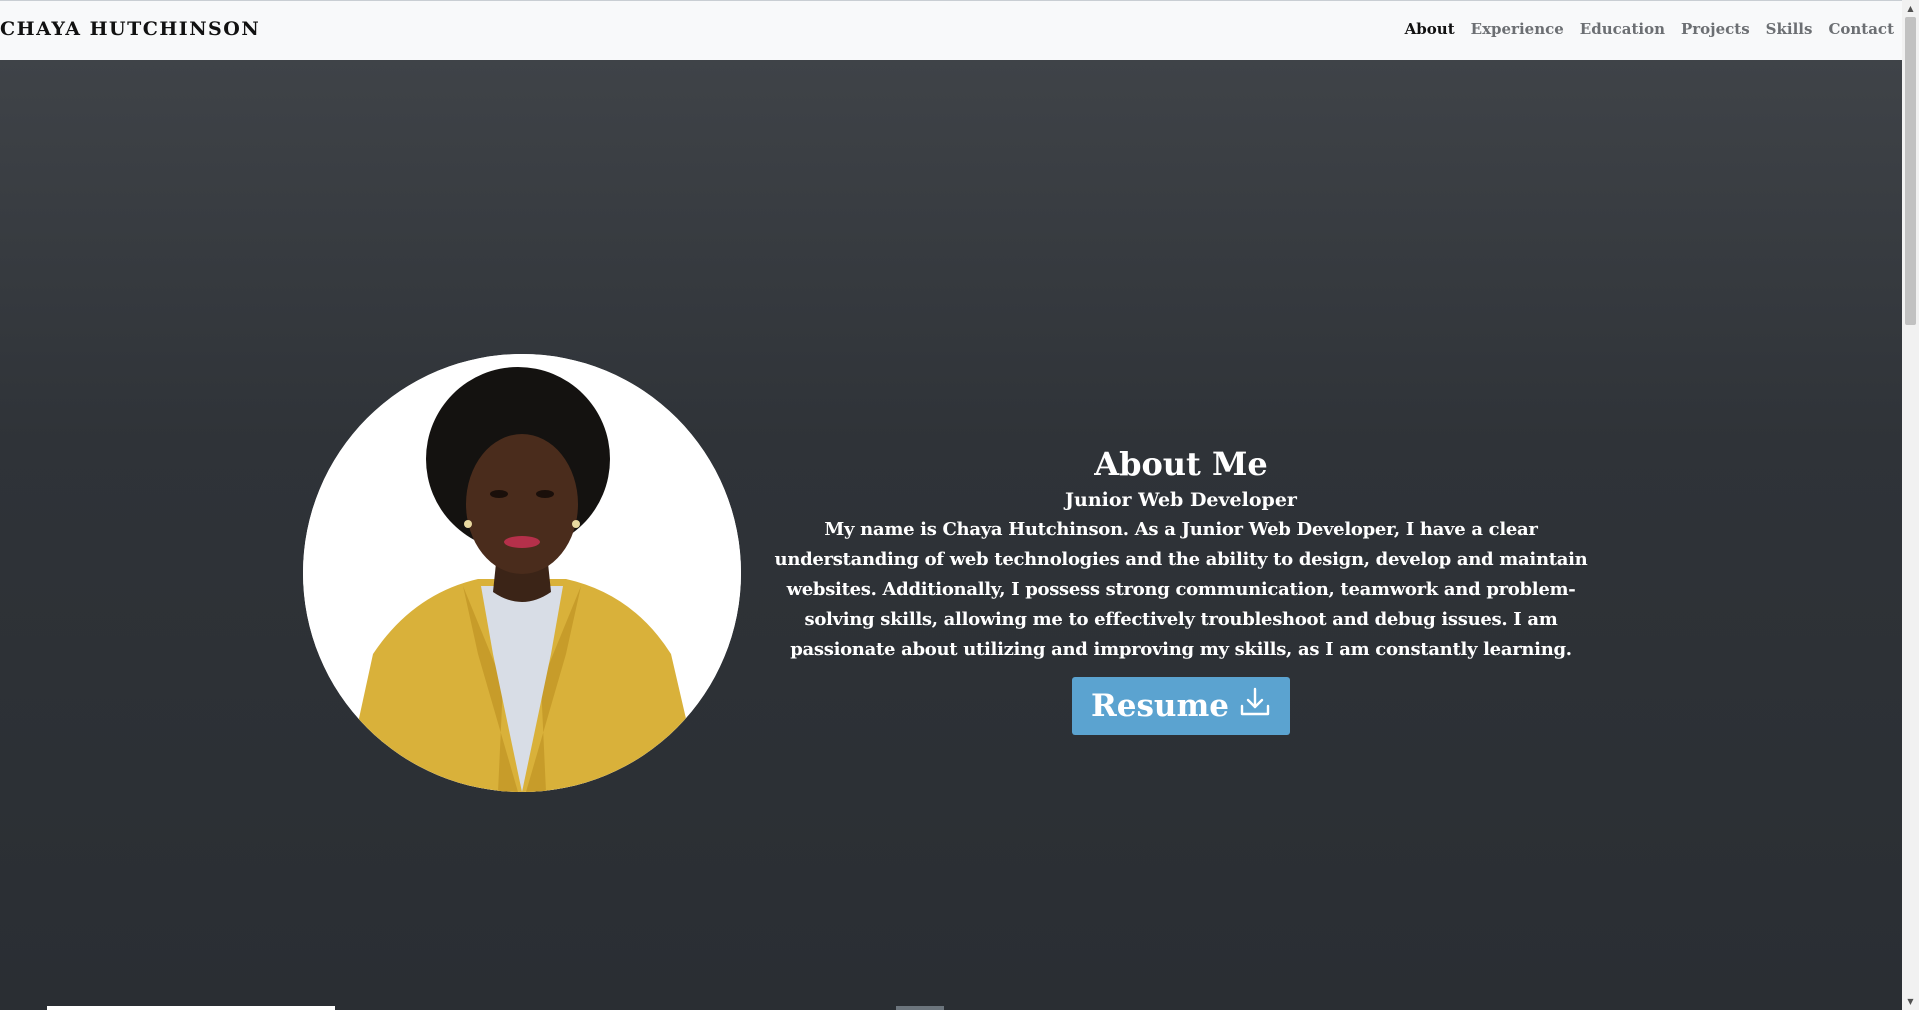 The height and width of the screenshot is (1010, 1919). Describe the element at coordinates (1181, 500) in the screenshot. I see `job-title: Junior Web Developer` at that location.